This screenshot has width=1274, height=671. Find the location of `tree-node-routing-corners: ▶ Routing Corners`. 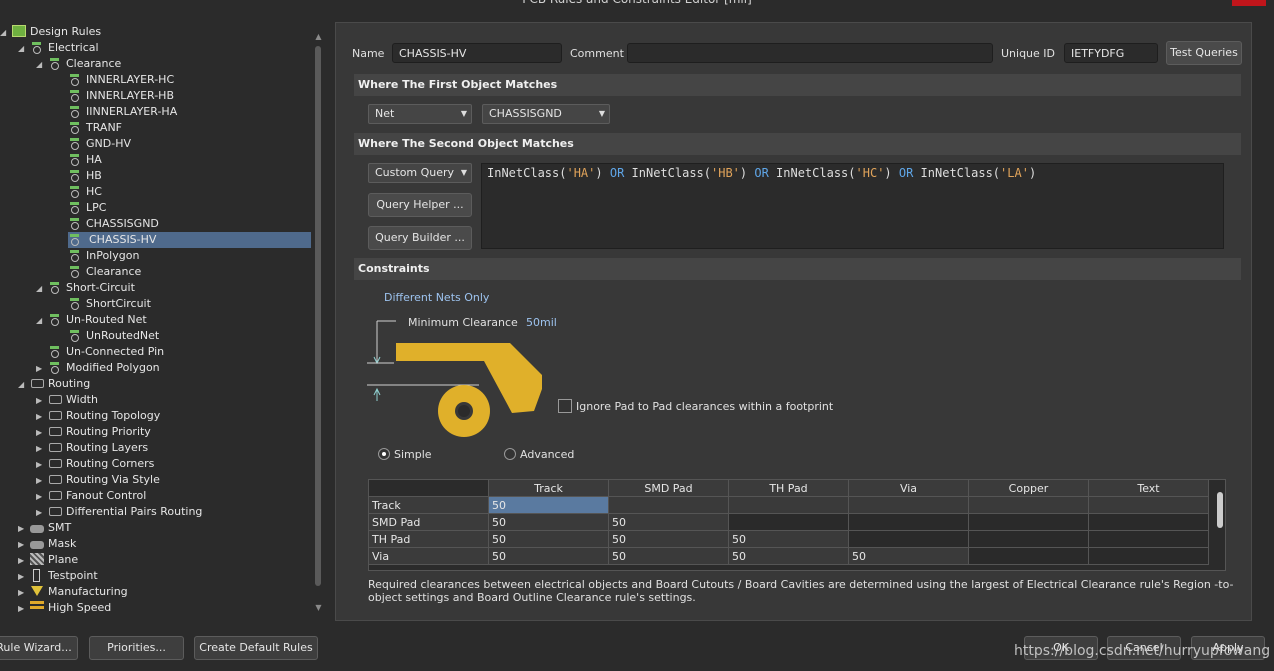

tree-node-routing-corners: ▶ Routing Corners is located at coordinates (95, 464).